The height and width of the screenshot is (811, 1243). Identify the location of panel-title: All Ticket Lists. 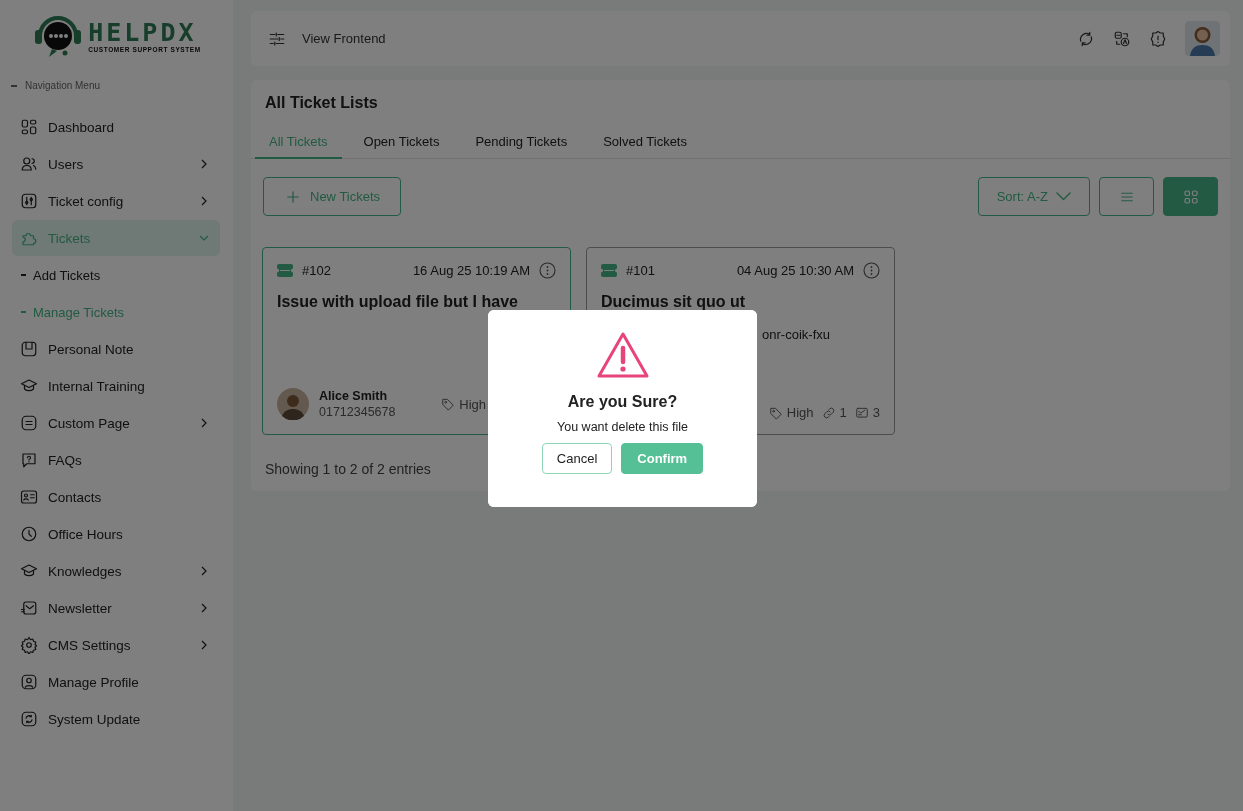
(322, 103).